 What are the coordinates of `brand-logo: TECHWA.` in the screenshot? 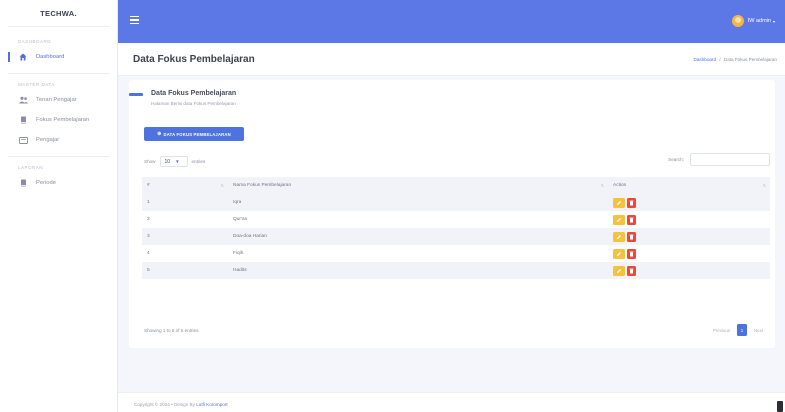 It's located at (58, 13).